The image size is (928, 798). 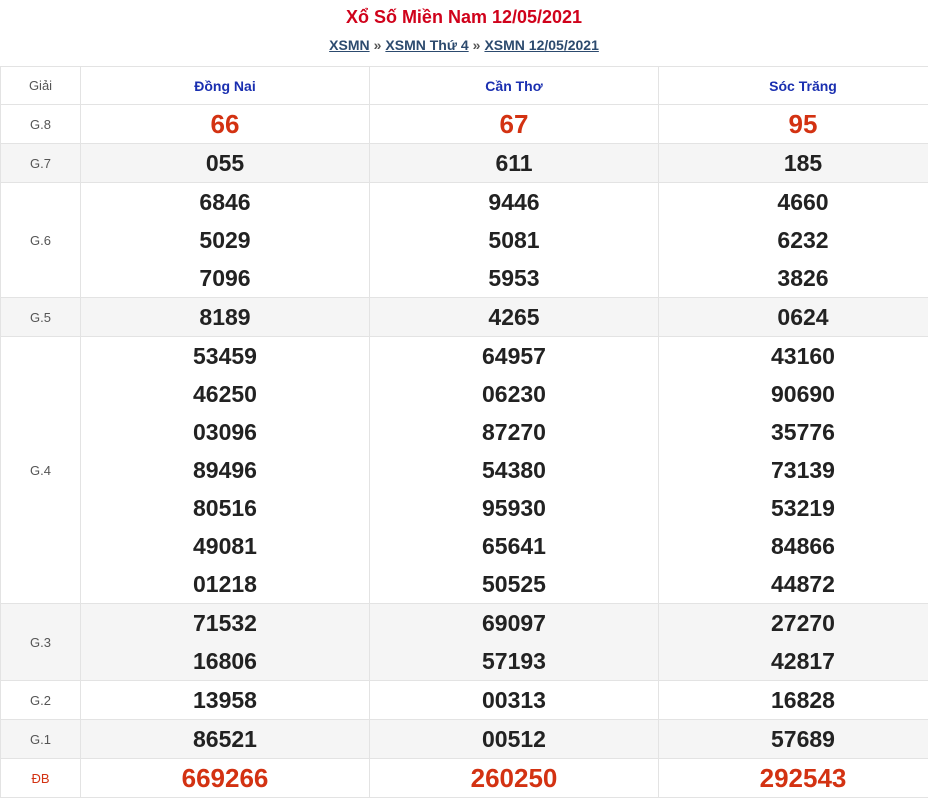 I want to click on prize-number: 4265, so click(x=514, y=317).